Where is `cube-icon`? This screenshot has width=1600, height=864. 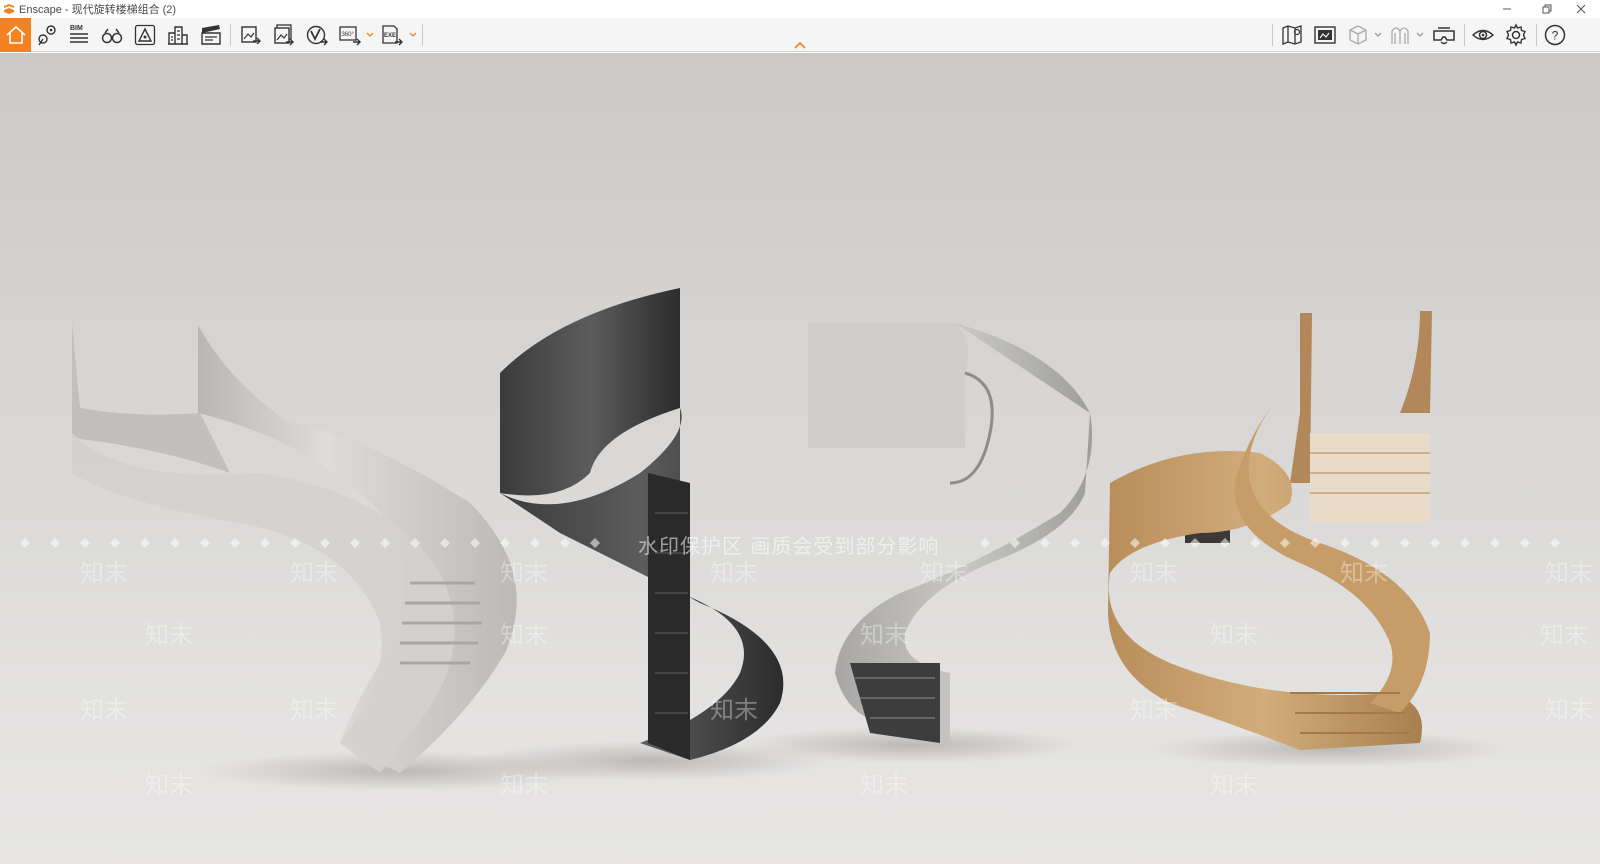 cube-icon is located at coordinates (1358, 35).